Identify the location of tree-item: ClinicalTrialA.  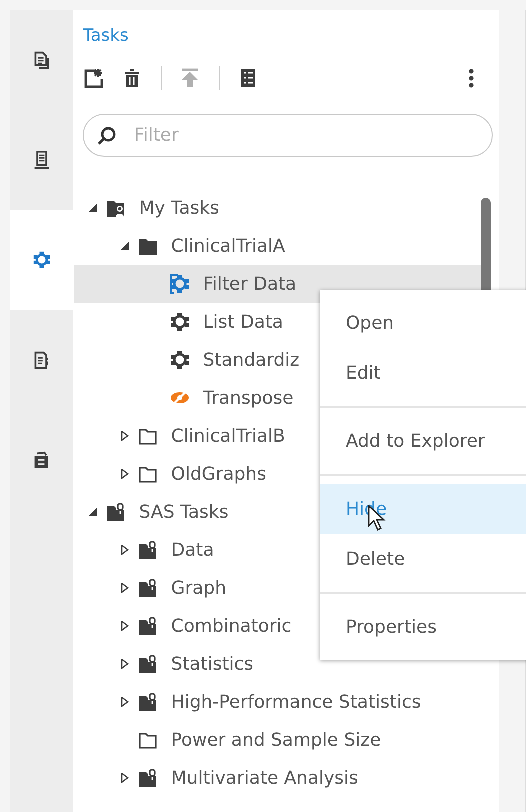
(278, 246).